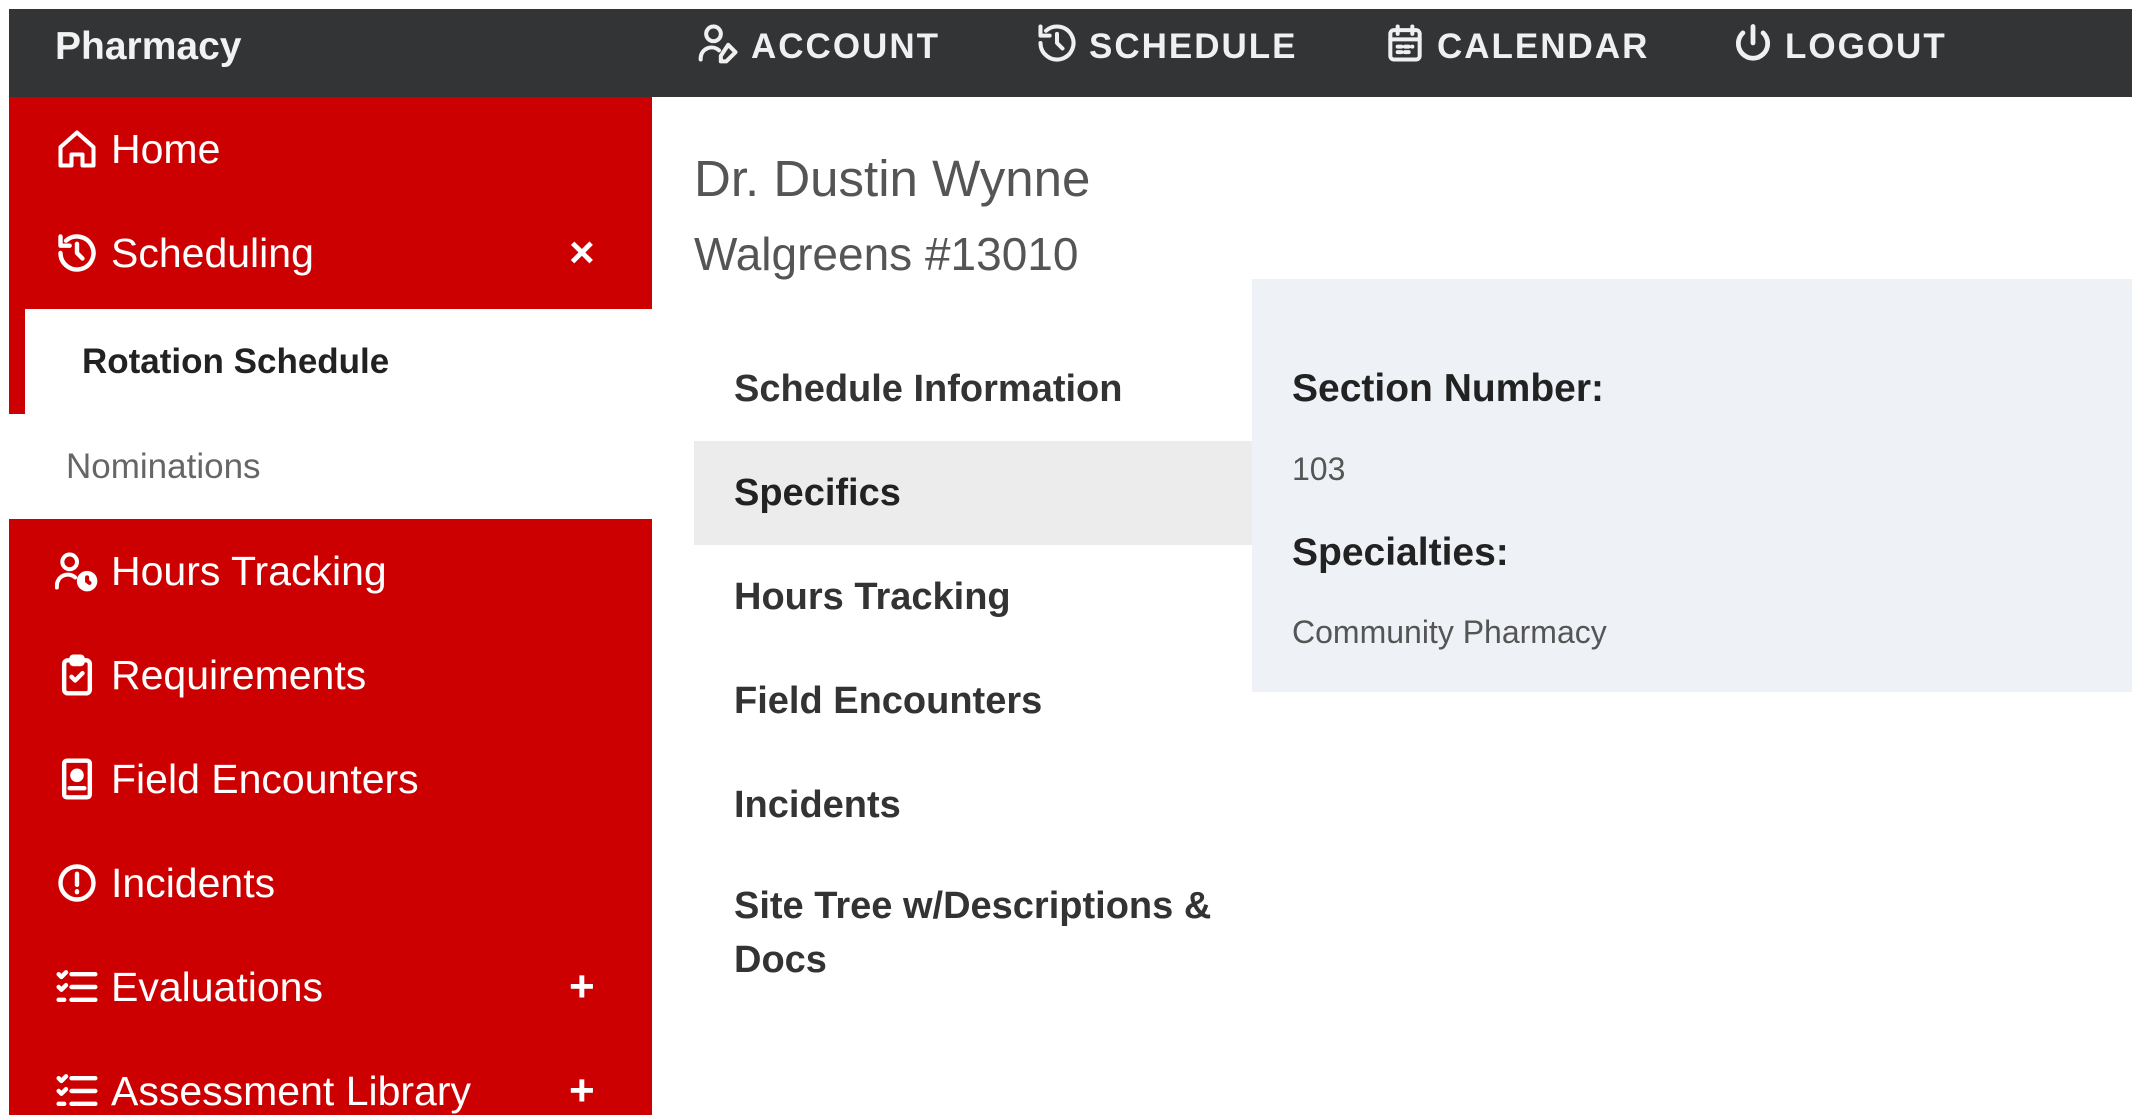  I want to click on contact-card-icon, so click(77, 779).